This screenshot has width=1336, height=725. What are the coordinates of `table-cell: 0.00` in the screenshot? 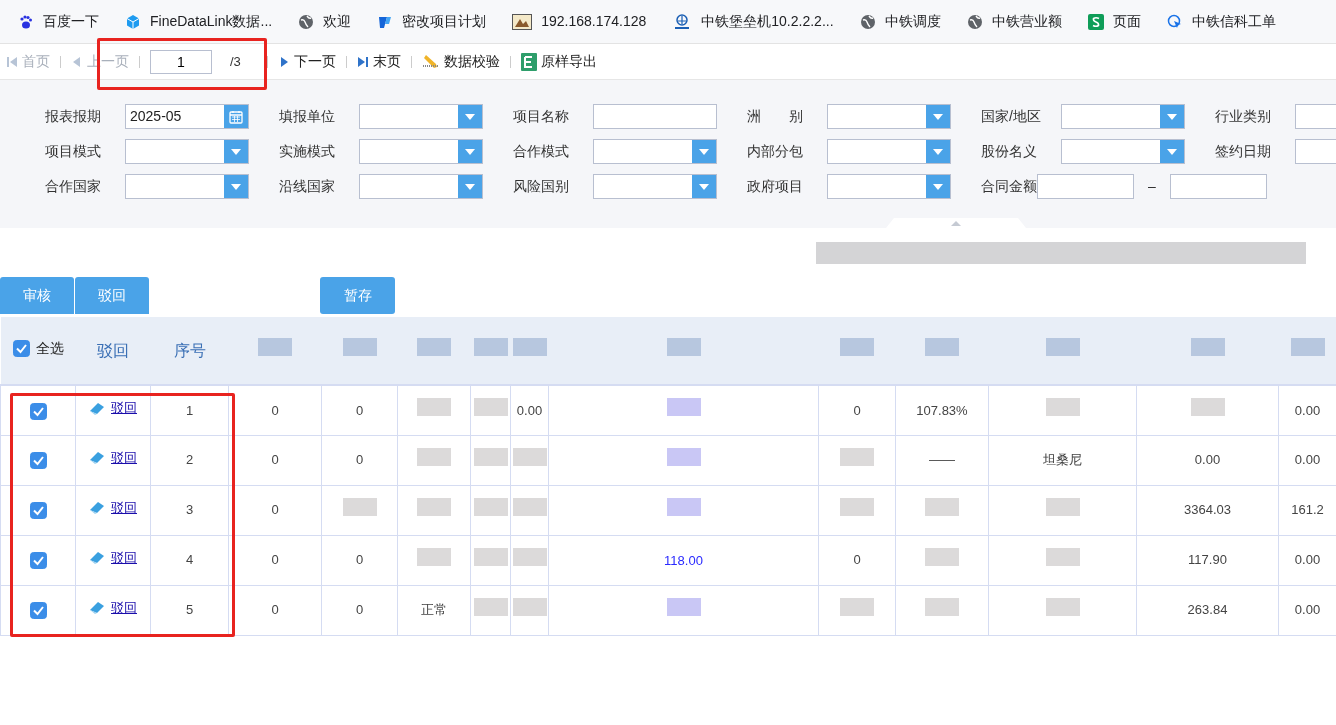 It's located at (1207, 460).